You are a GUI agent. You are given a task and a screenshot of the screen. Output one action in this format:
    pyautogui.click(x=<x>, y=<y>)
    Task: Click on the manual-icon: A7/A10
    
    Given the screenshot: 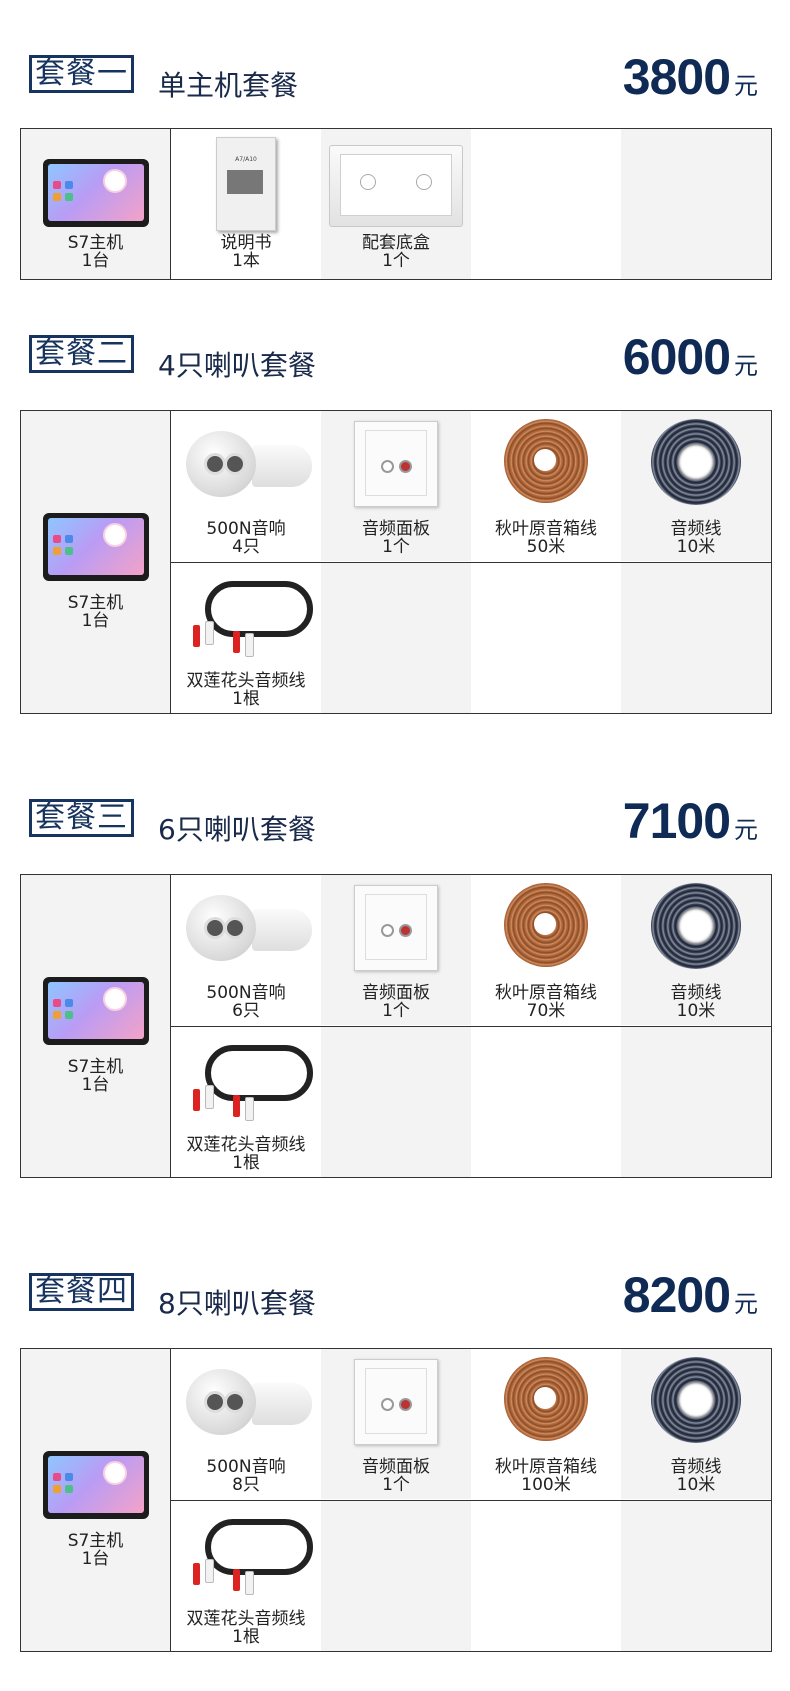 What is the action you would take?
    pyautogui.click(x=246, y=184)
    